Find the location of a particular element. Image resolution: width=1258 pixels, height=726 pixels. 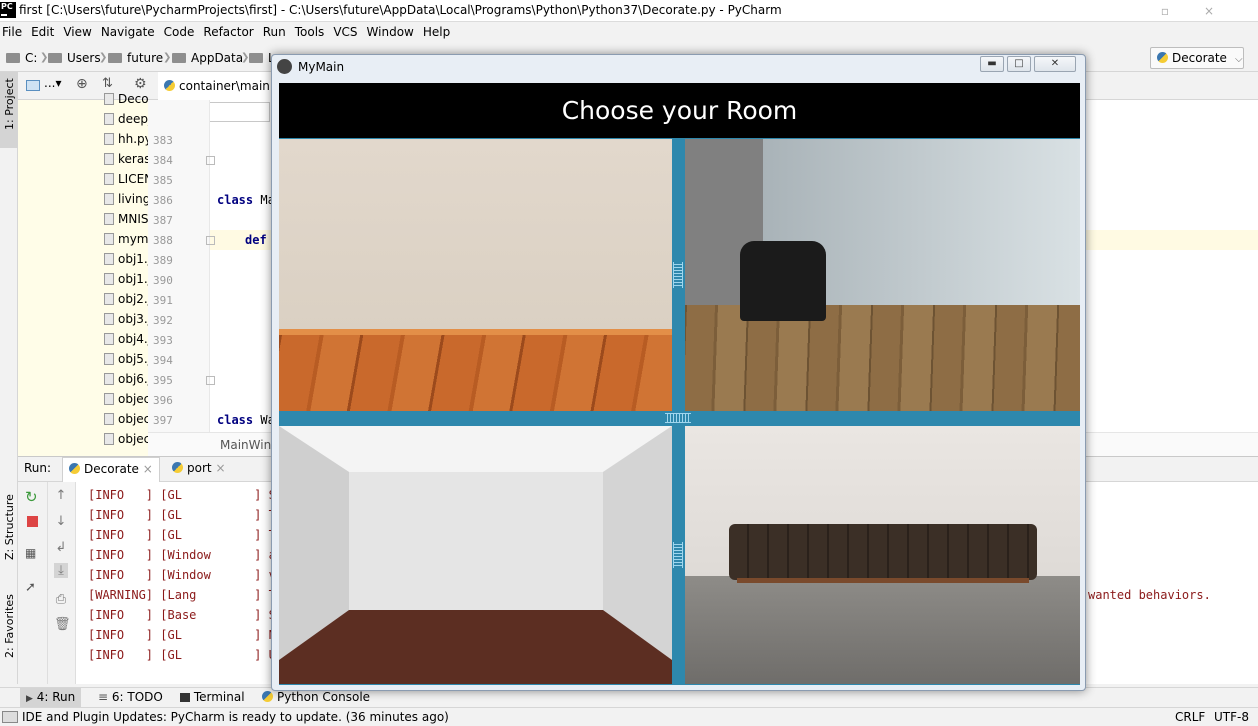

run-tab-decorate: Decorate × is located at coordinates (111, 469).